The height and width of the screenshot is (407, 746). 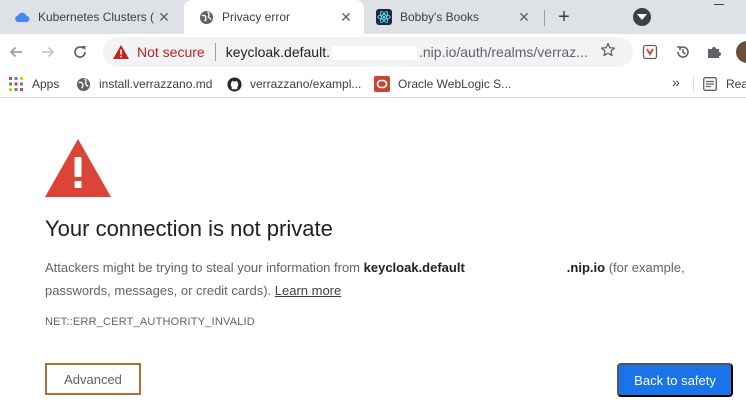 I want to click on page-title: Your connection is not private, so click(x=189, y=228).